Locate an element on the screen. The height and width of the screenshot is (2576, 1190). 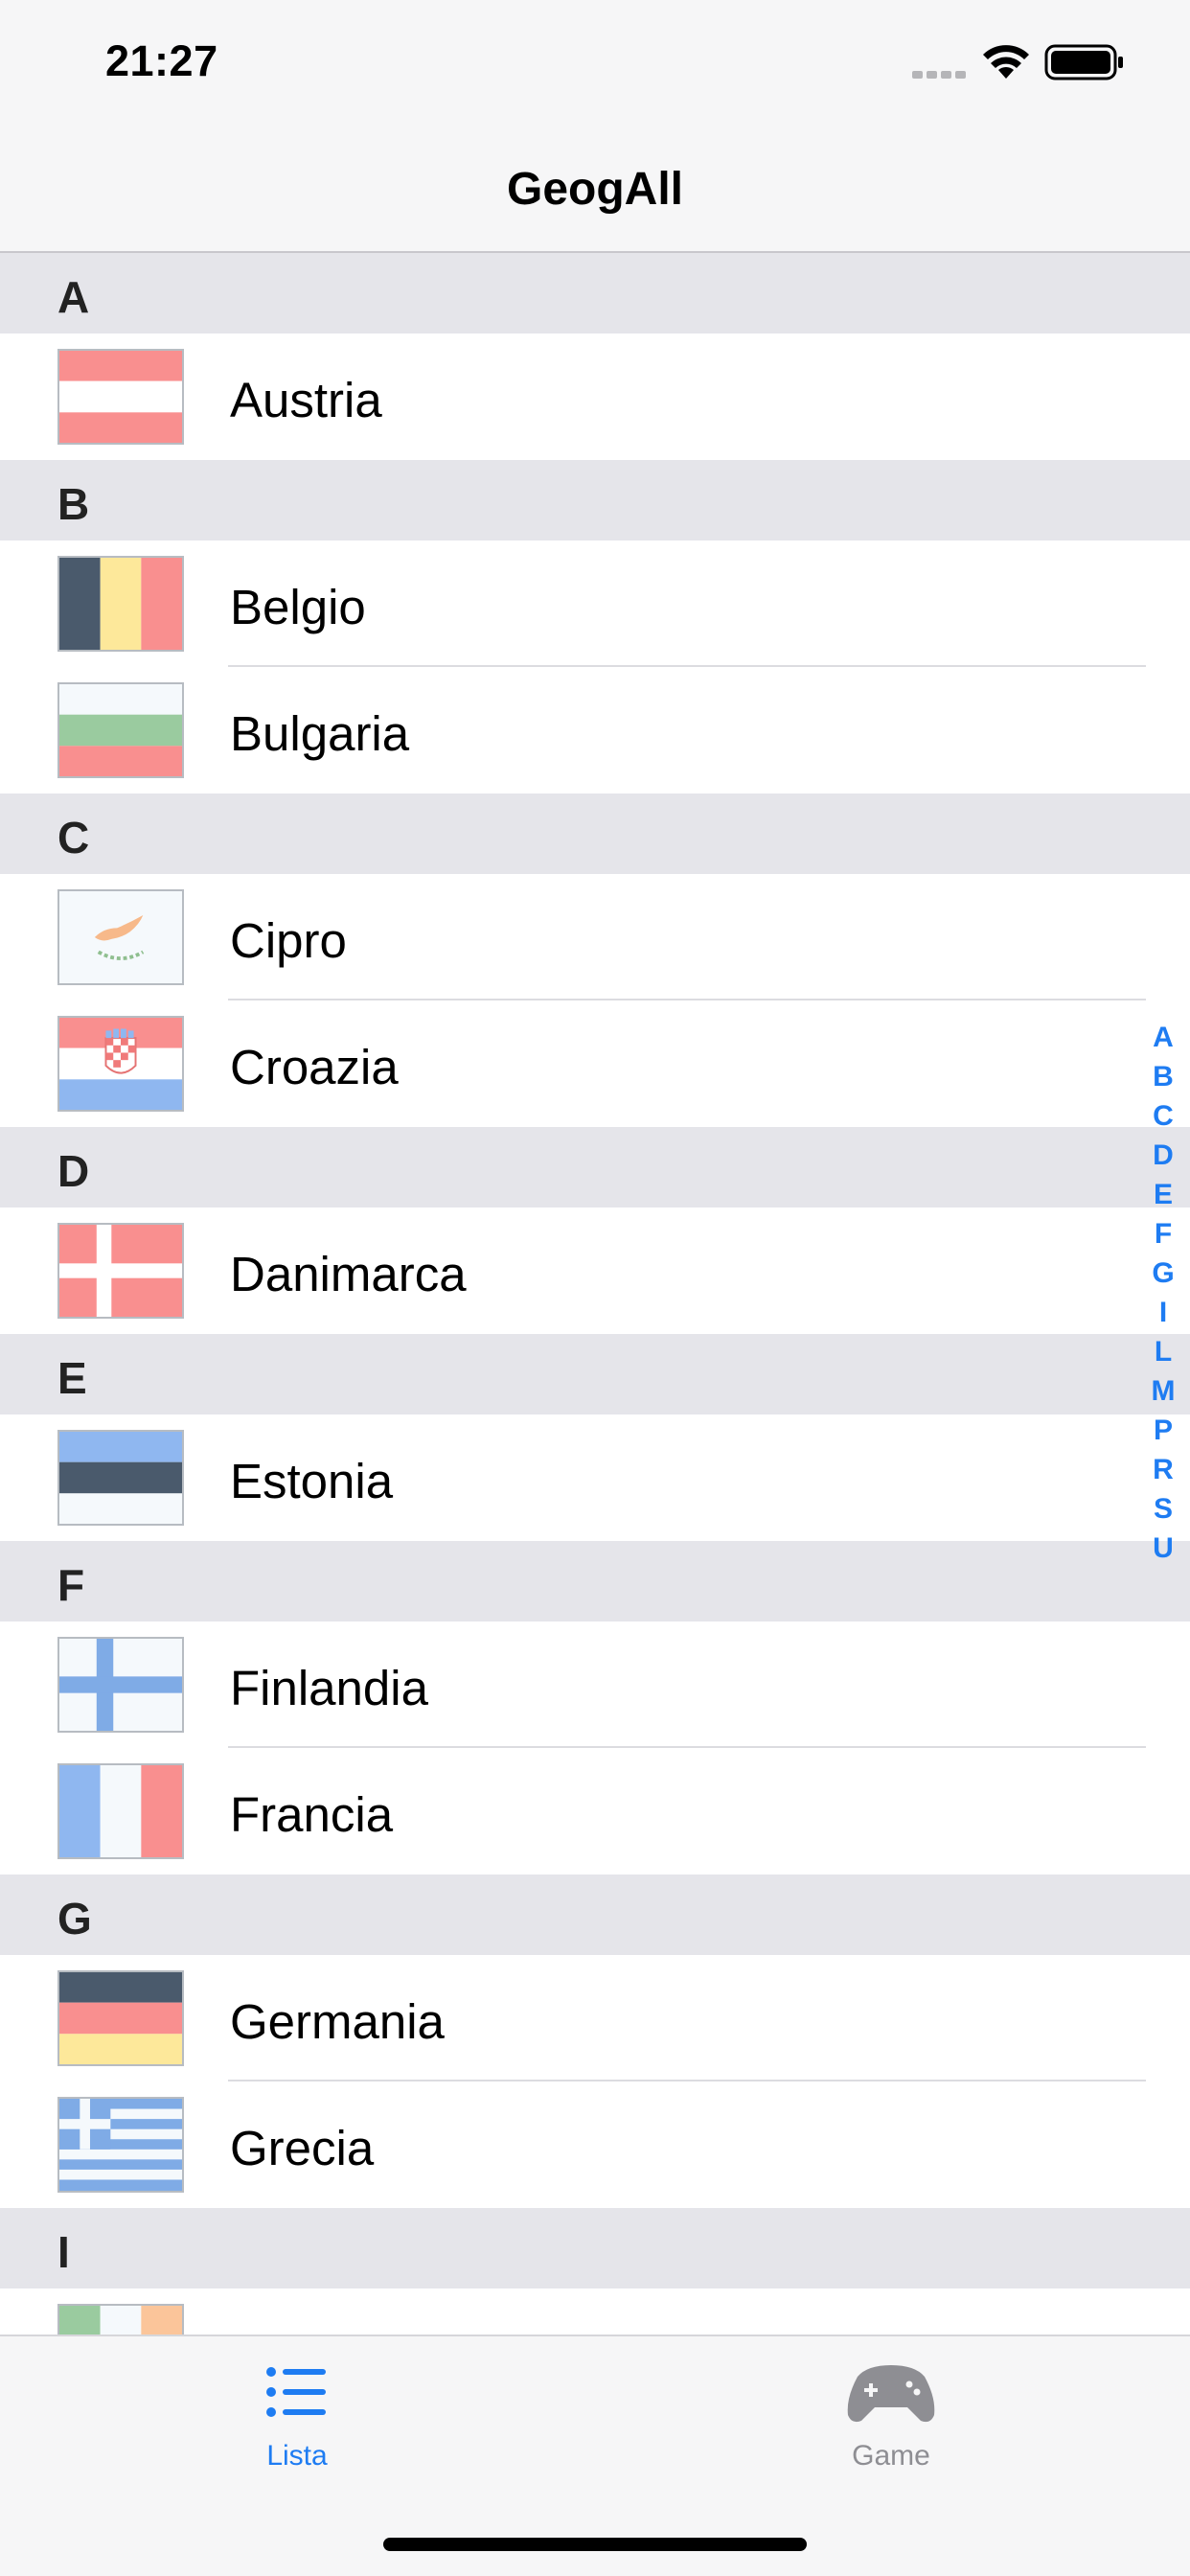
bulgaria-flag-icon is located at coordinates (121, 730).